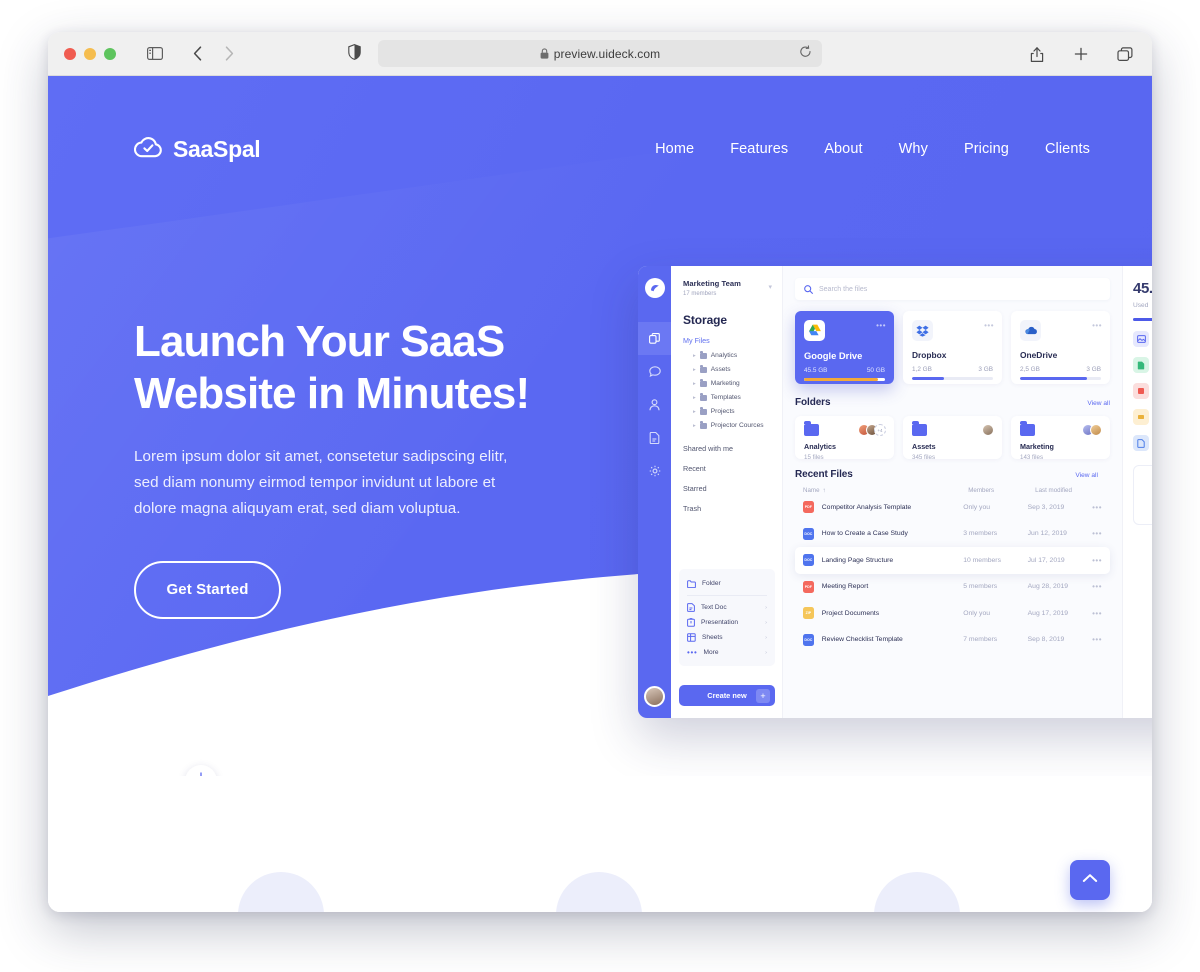 The image size is (1200, 972). I want to click on sidebar-item-trash: Trash, so click(732, 508).